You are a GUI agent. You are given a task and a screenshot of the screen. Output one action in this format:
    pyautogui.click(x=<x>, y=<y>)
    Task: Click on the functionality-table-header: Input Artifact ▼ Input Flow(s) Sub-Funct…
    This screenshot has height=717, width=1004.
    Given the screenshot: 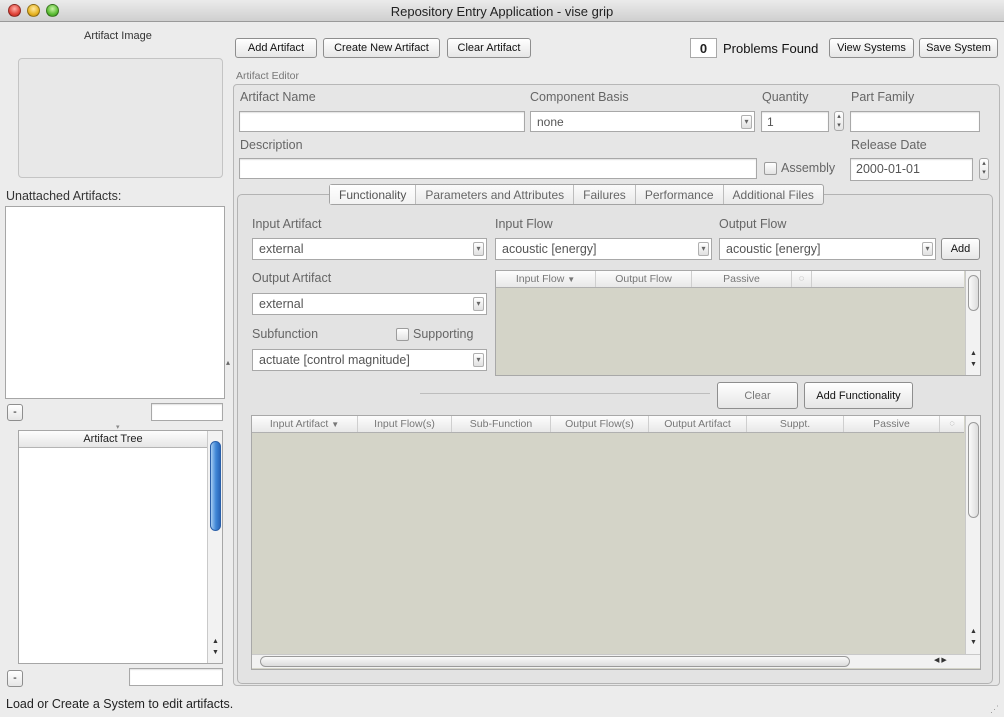 What is the action you would take?
    pyautogui.click(x=608, y=424)
    